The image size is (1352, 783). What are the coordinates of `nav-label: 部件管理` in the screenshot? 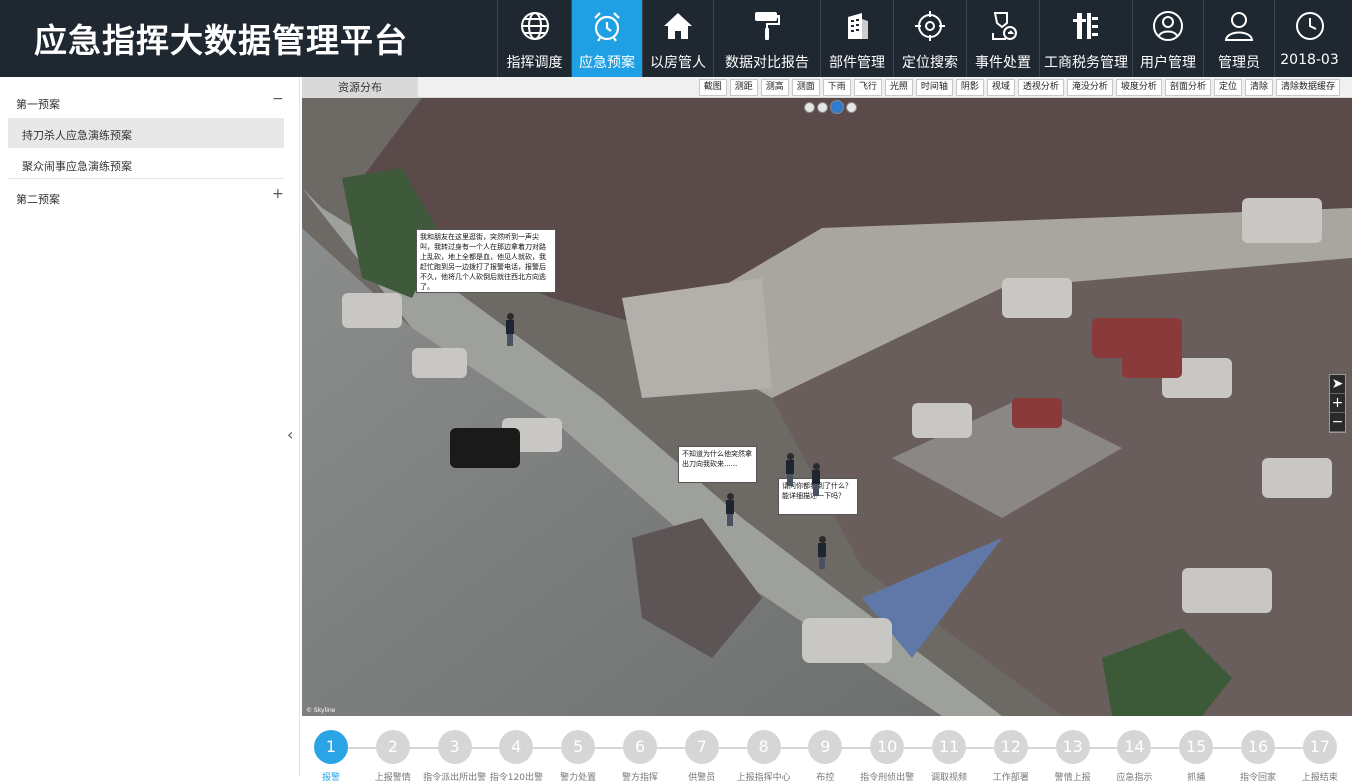 It's located at (857, 63).